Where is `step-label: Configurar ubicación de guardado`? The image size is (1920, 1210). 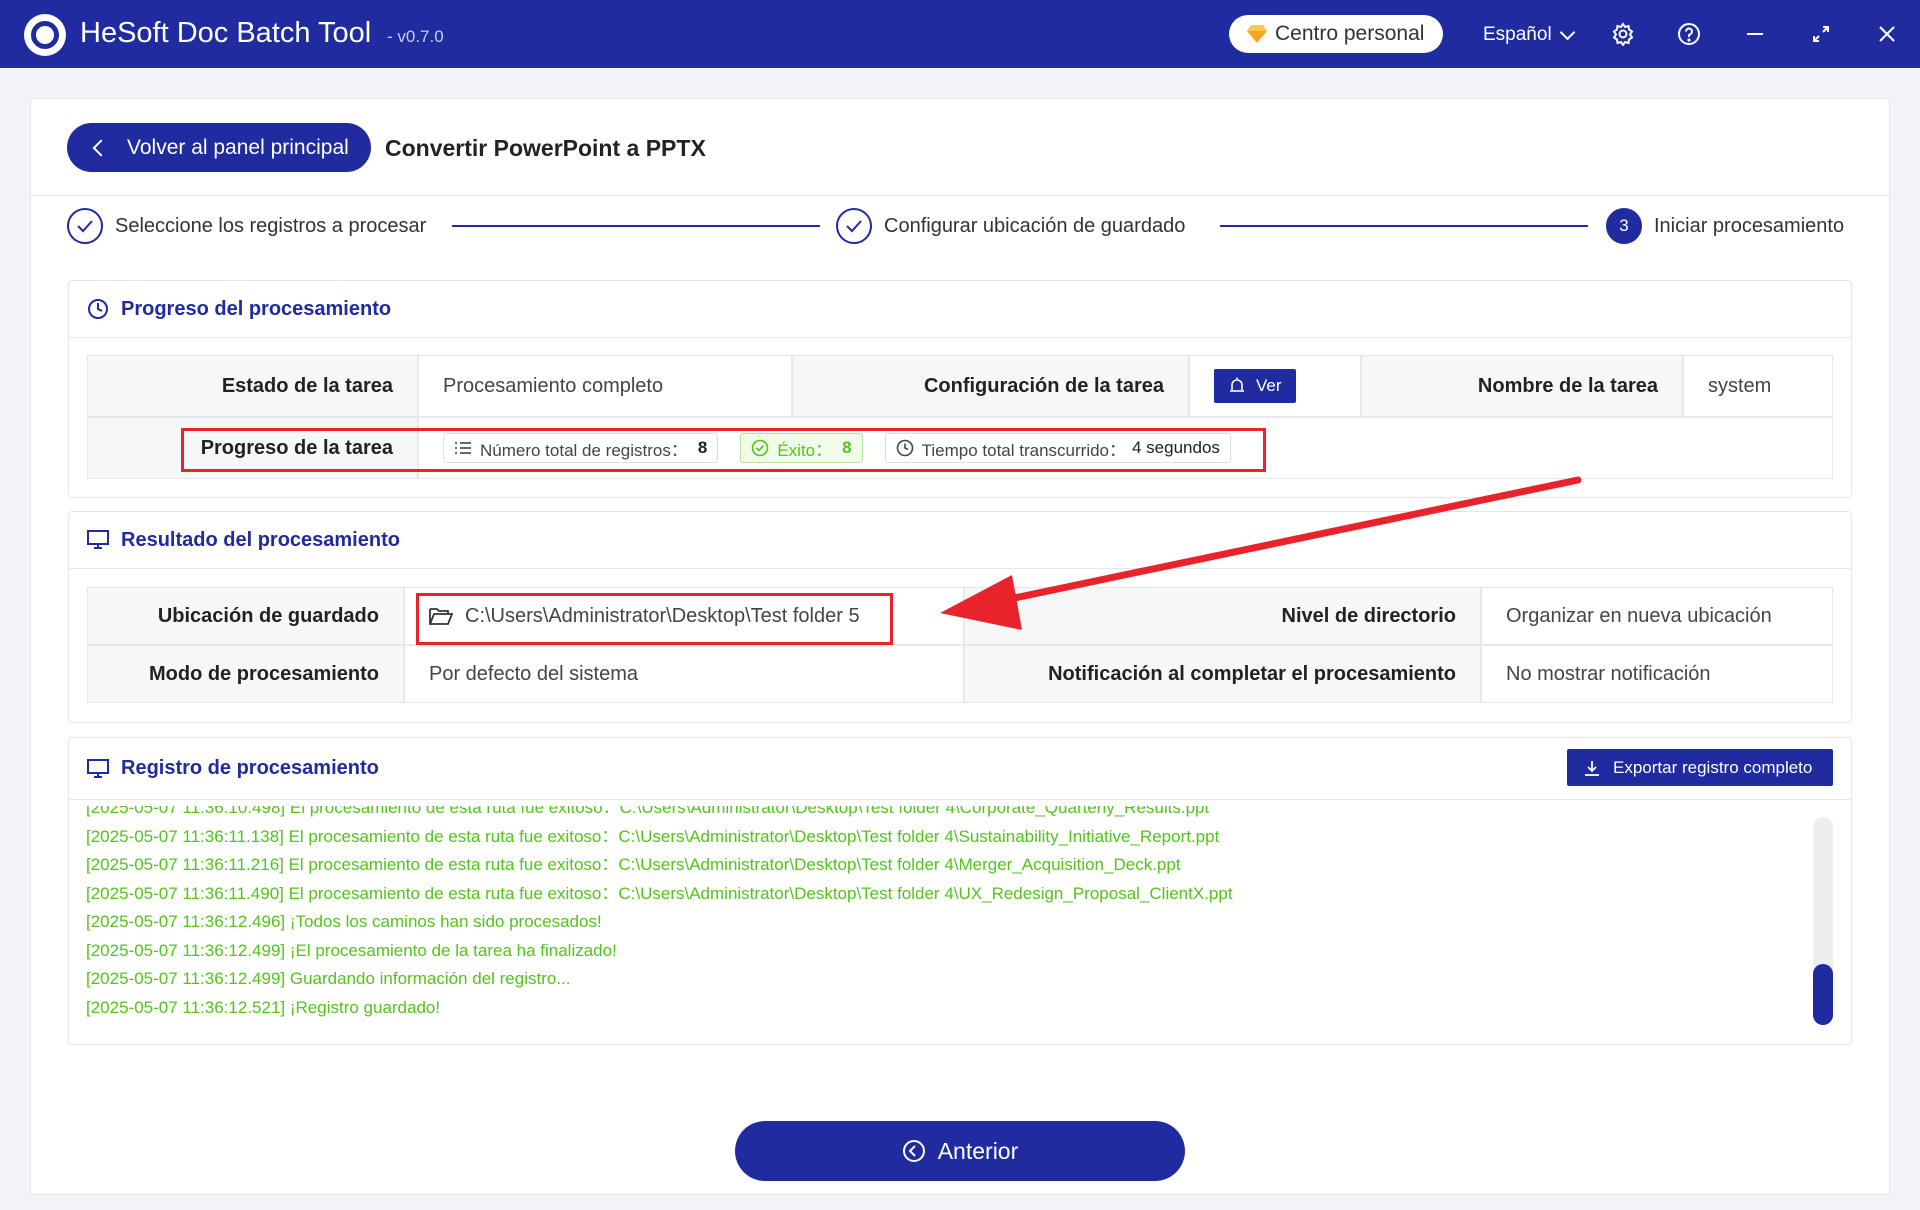
step-label: Configurar ubicación de guardado is located at coordinates (1035, 225).